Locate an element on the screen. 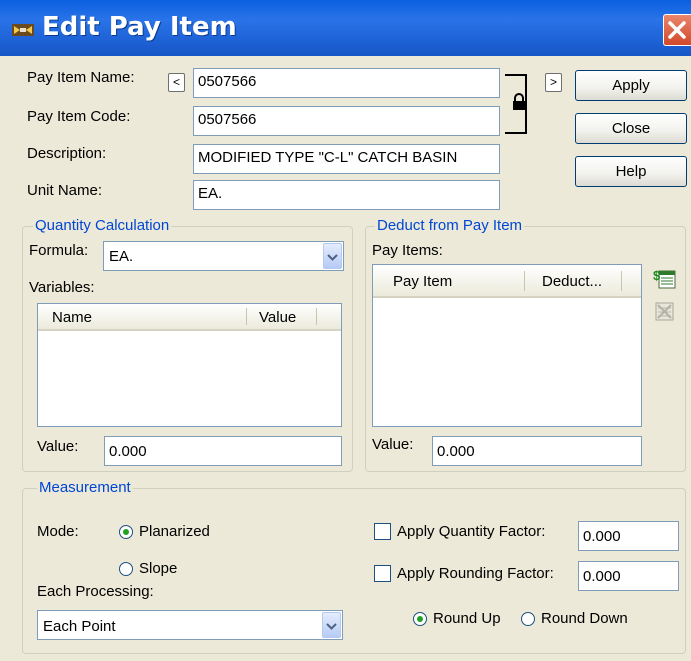  window-title: Edit Pay Item is located at coordinates (139, 27).